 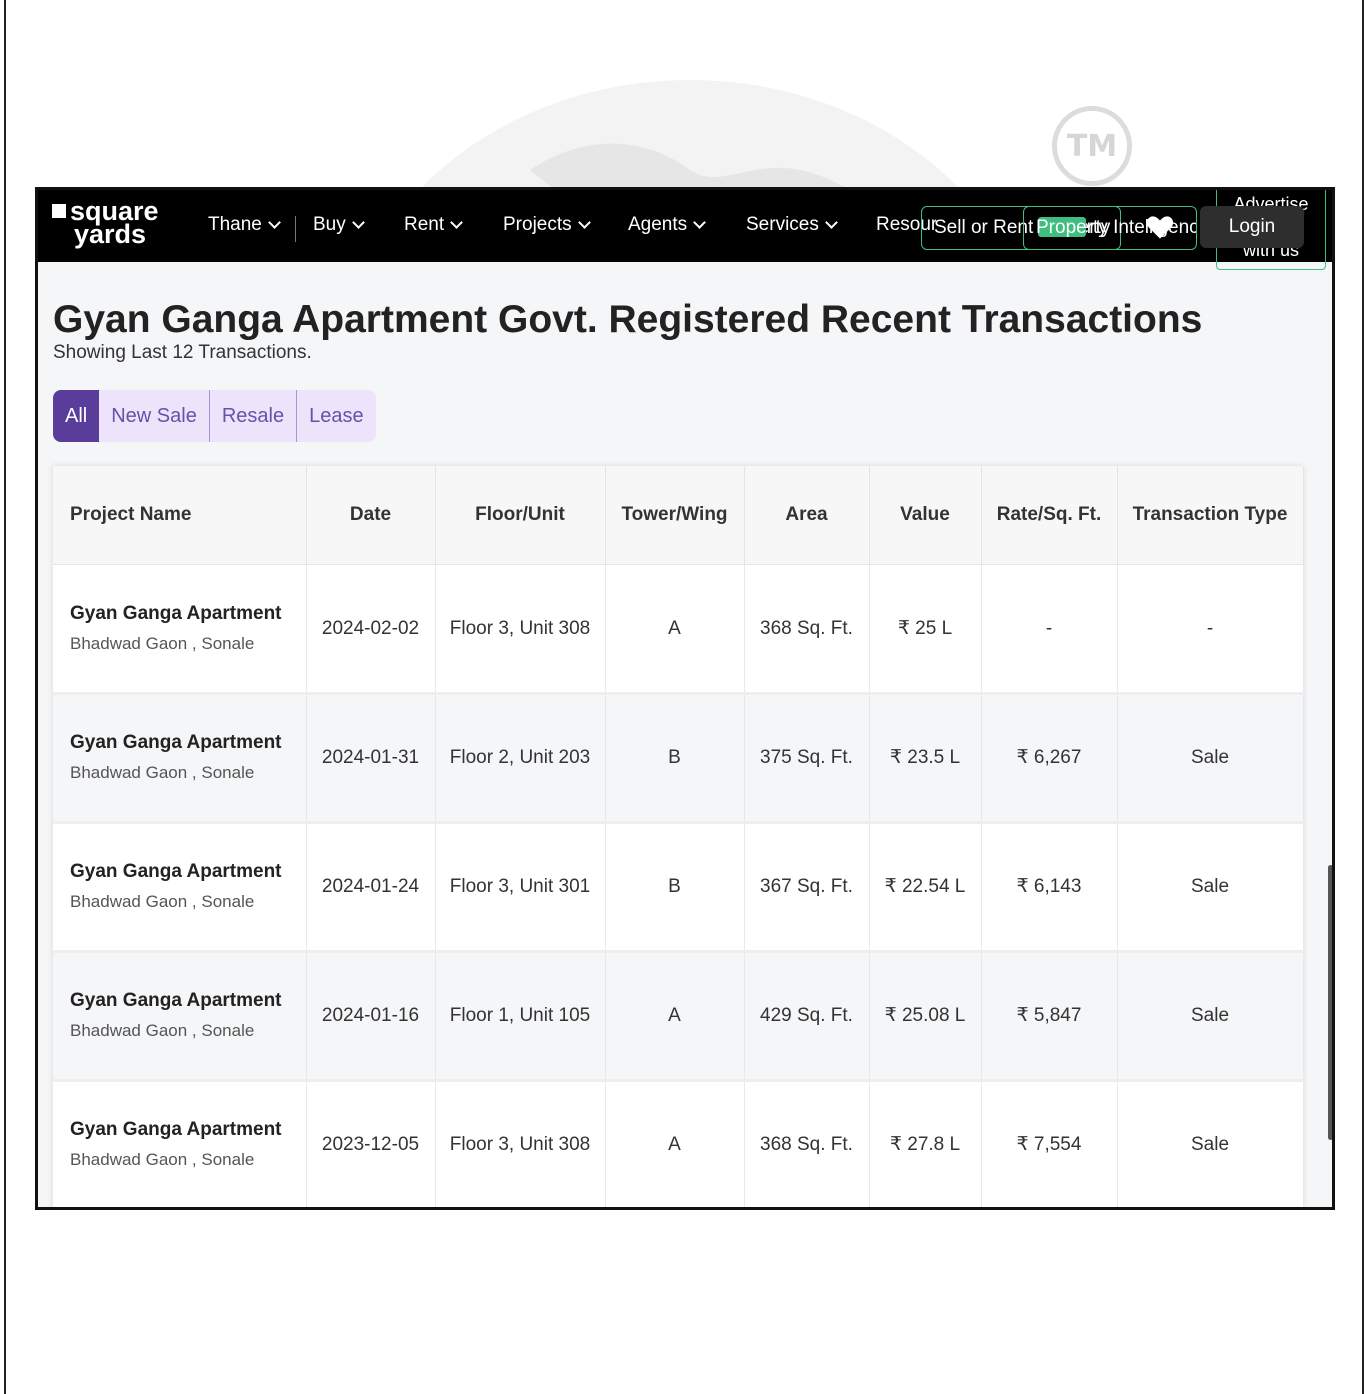 What do you see at coordinates (537, 224) in the screenshot?
I see `nav-label: Projects` at bounding box center [537, 224].